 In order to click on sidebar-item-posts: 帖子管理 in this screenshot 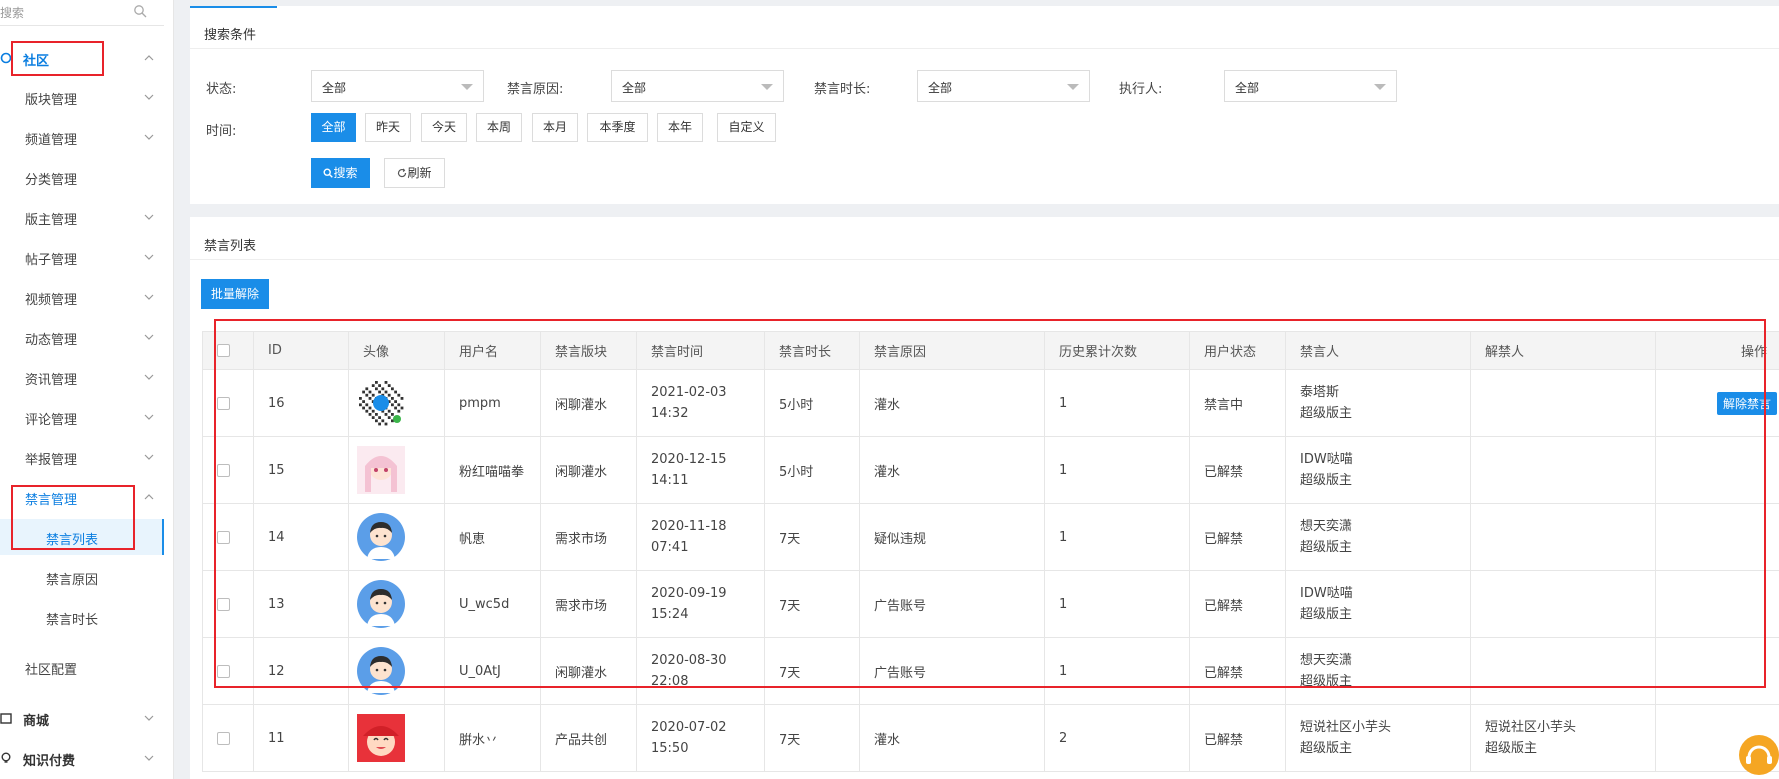, I will do `click(82, 257)`.